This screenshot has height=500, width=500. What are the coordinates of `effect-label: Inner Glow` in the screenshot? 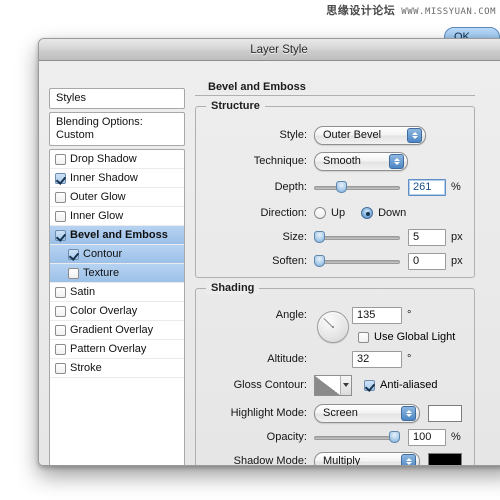 It's located at (97, 216).